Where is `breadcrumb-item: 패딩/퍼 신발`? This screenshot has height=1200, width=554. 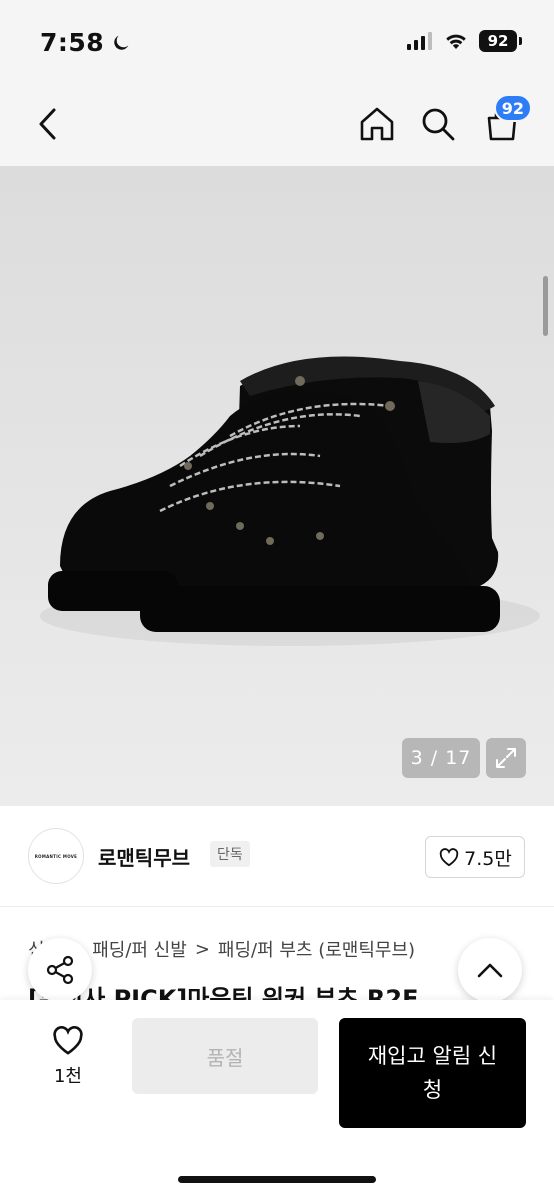
breadcrumb-item: 패딩/퍼 신발 is located at coordinates (139, 949).